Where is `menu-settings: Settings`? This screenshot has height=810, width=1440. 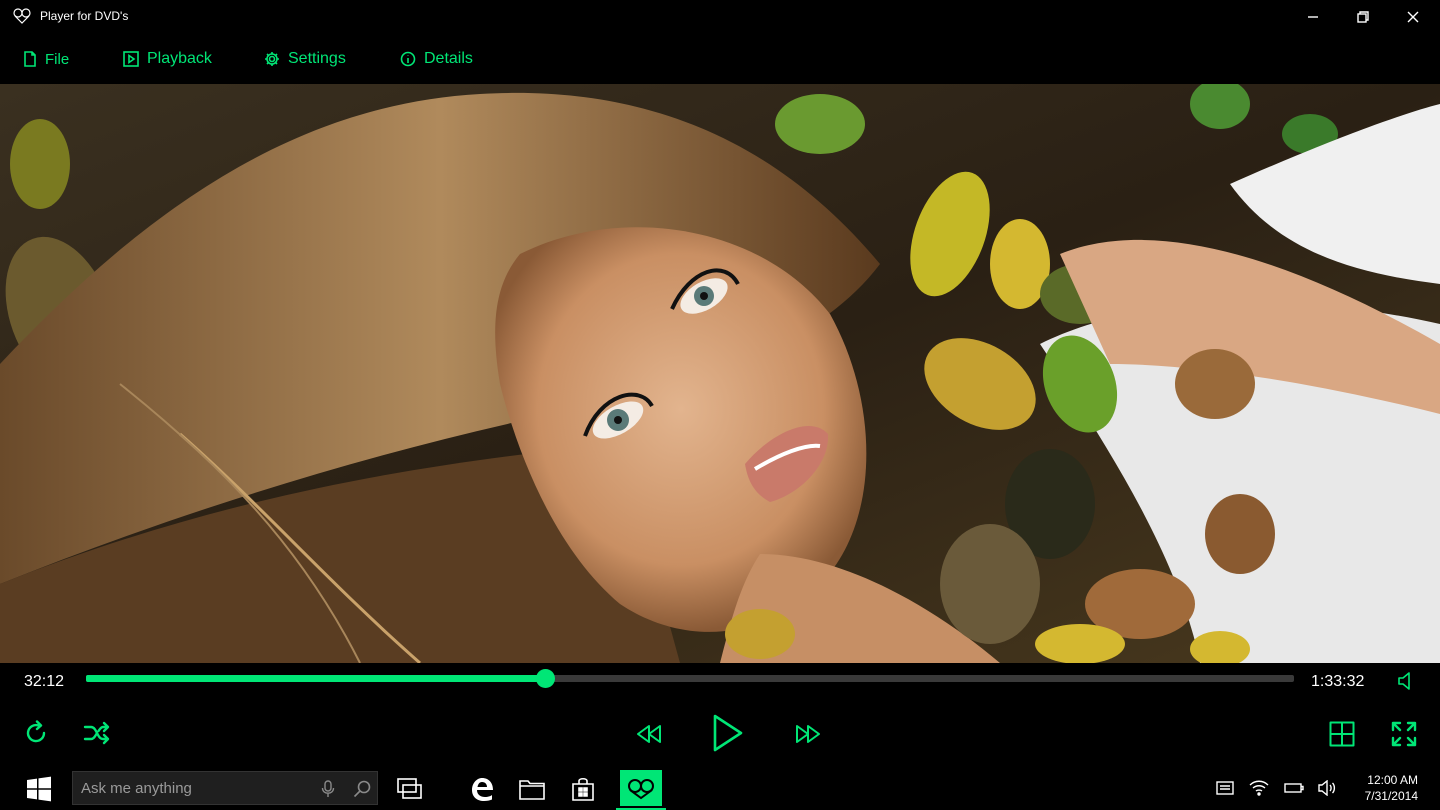
menu-settings: Settings is located at coordinates (305, 59).